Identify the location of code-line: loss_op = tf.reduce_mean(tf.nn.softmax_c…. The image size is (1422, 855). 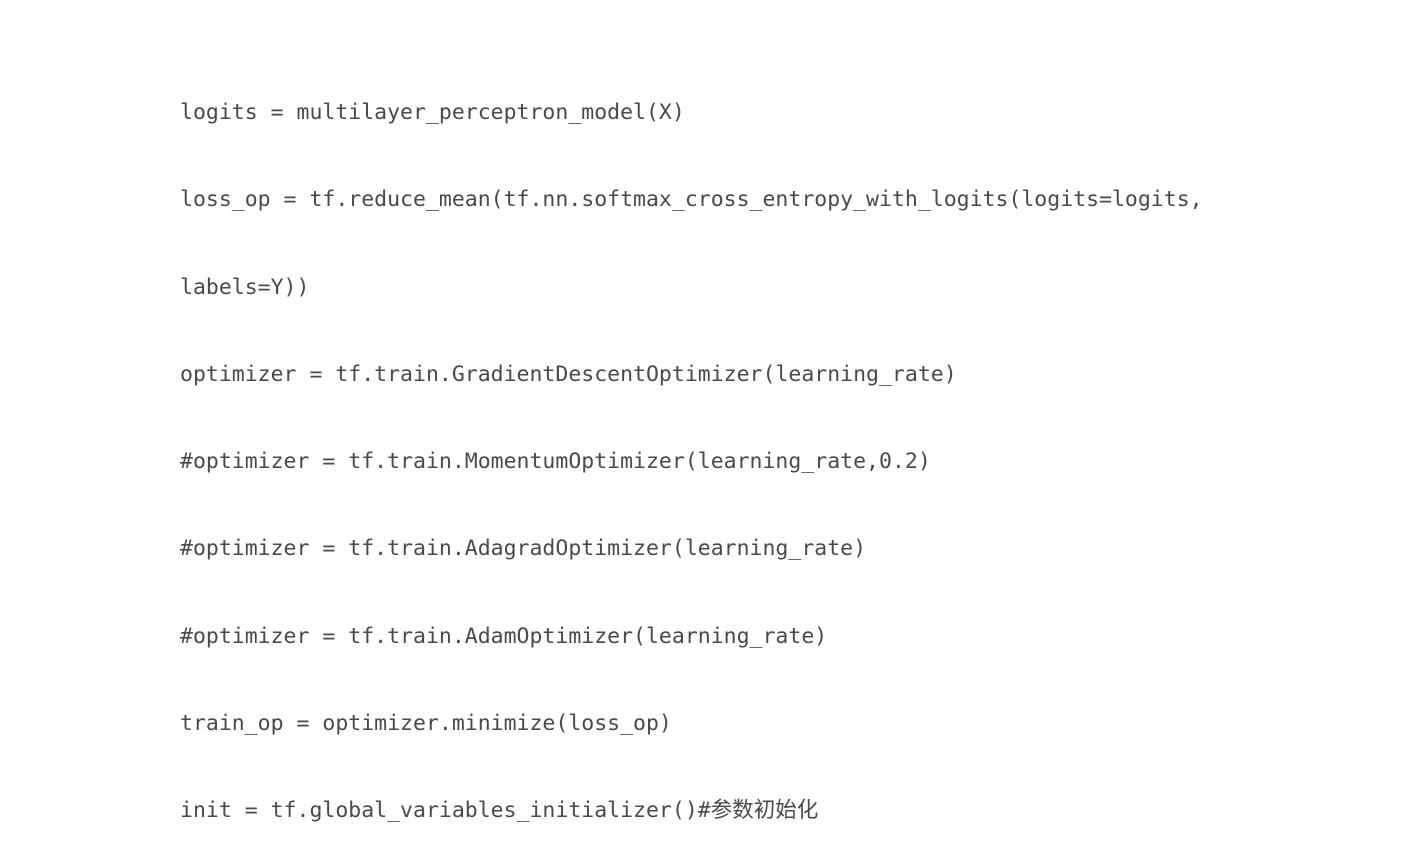
(691, 200).